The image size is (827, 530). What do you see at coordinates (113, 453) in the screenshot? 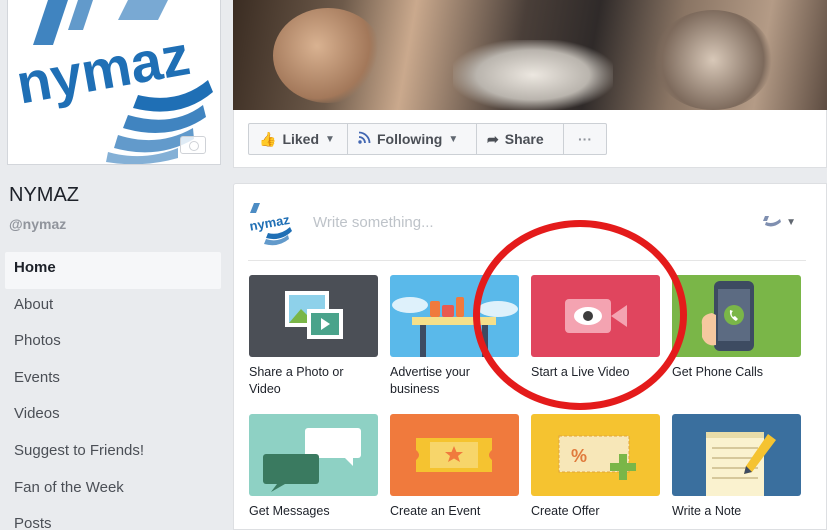
I see `nav-item-suggest: Suggest to Friends!` at bounding box center [113, 453].